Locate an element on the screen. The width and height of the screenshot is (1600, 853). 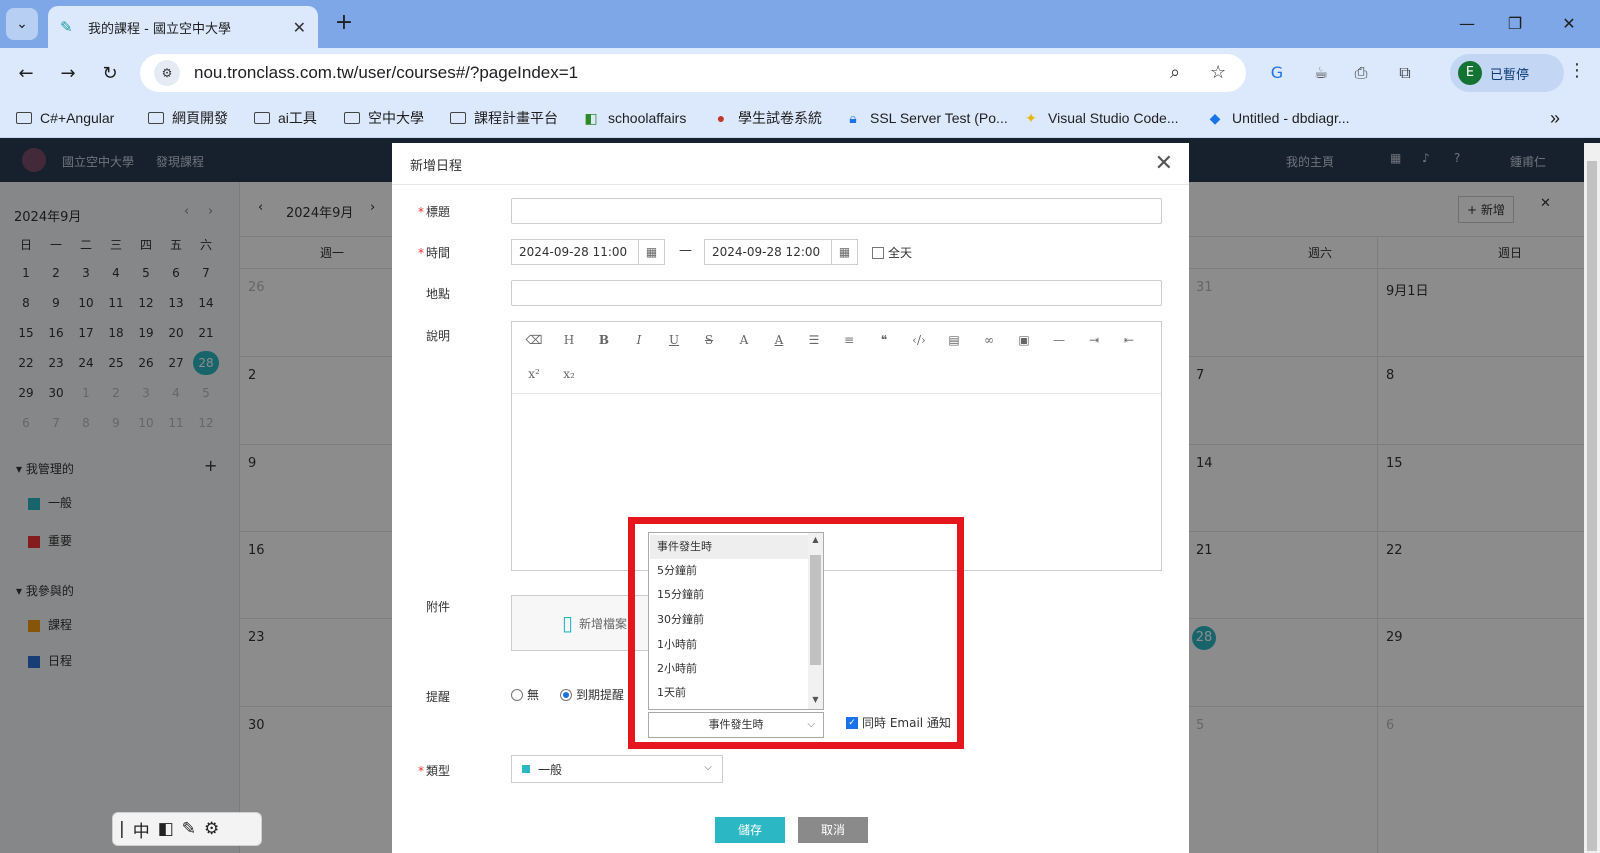
bookmark-folder: C#+Angular is located at coordinates (65, 118).